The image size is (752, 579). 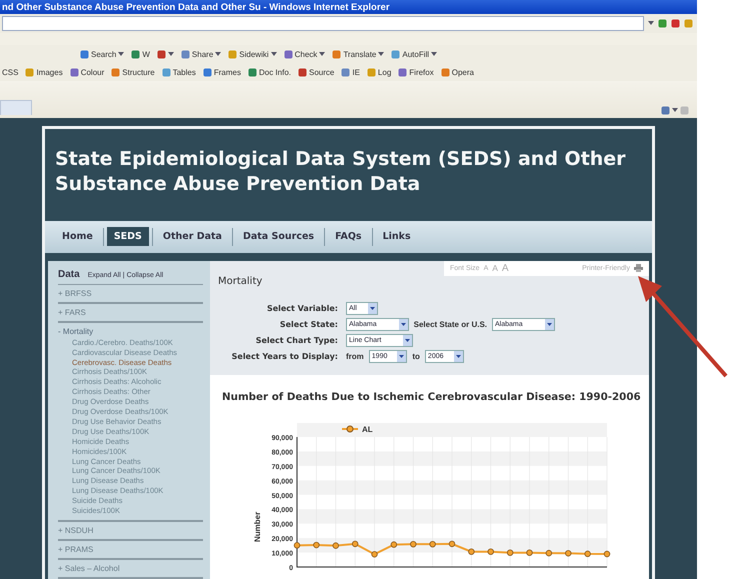 What do you see at coordinates (356, 72) in the screenshot?
I see `toolbar-label: IE` at bounding box center [356, 72].